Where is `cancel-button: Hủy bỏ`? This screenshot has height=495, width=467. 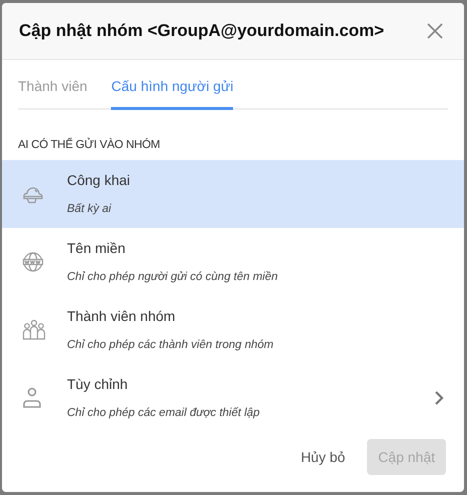 cancel-button: Hủy bỏ is located at coordinates (323, 457).